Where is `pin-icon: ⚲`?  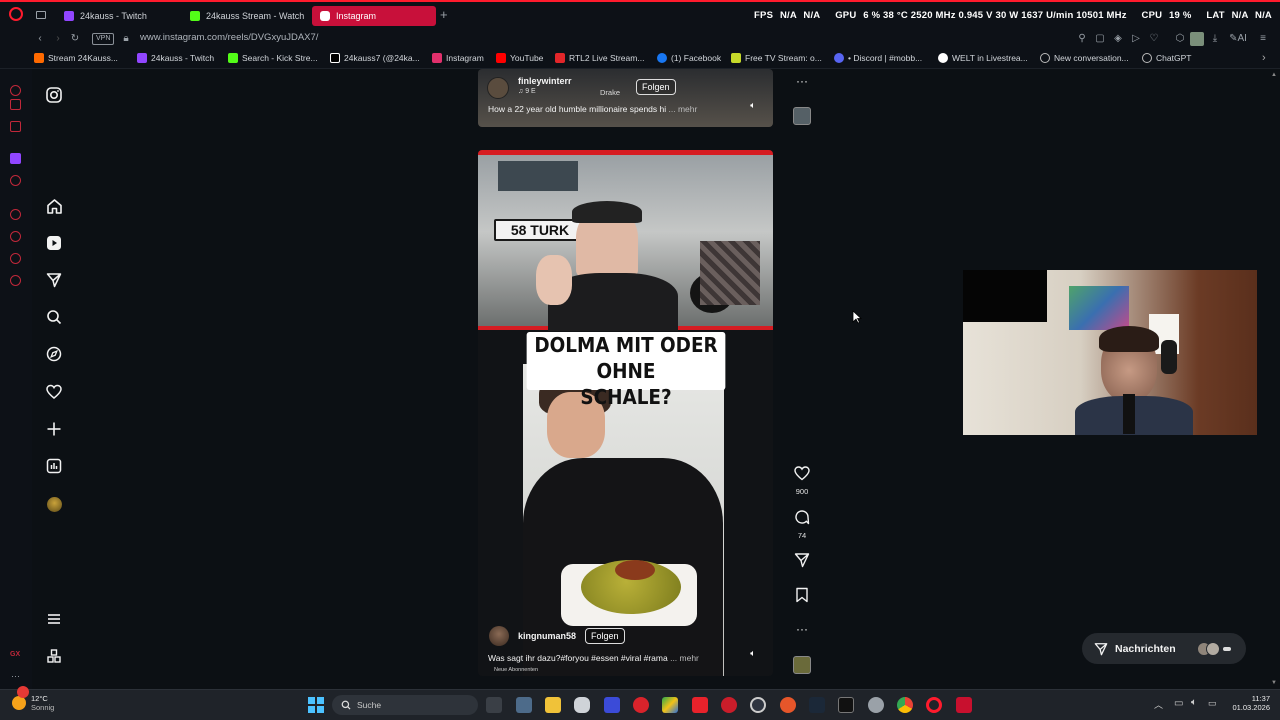
pin-icon: ⚲ is located at coordinates (1082, 39).